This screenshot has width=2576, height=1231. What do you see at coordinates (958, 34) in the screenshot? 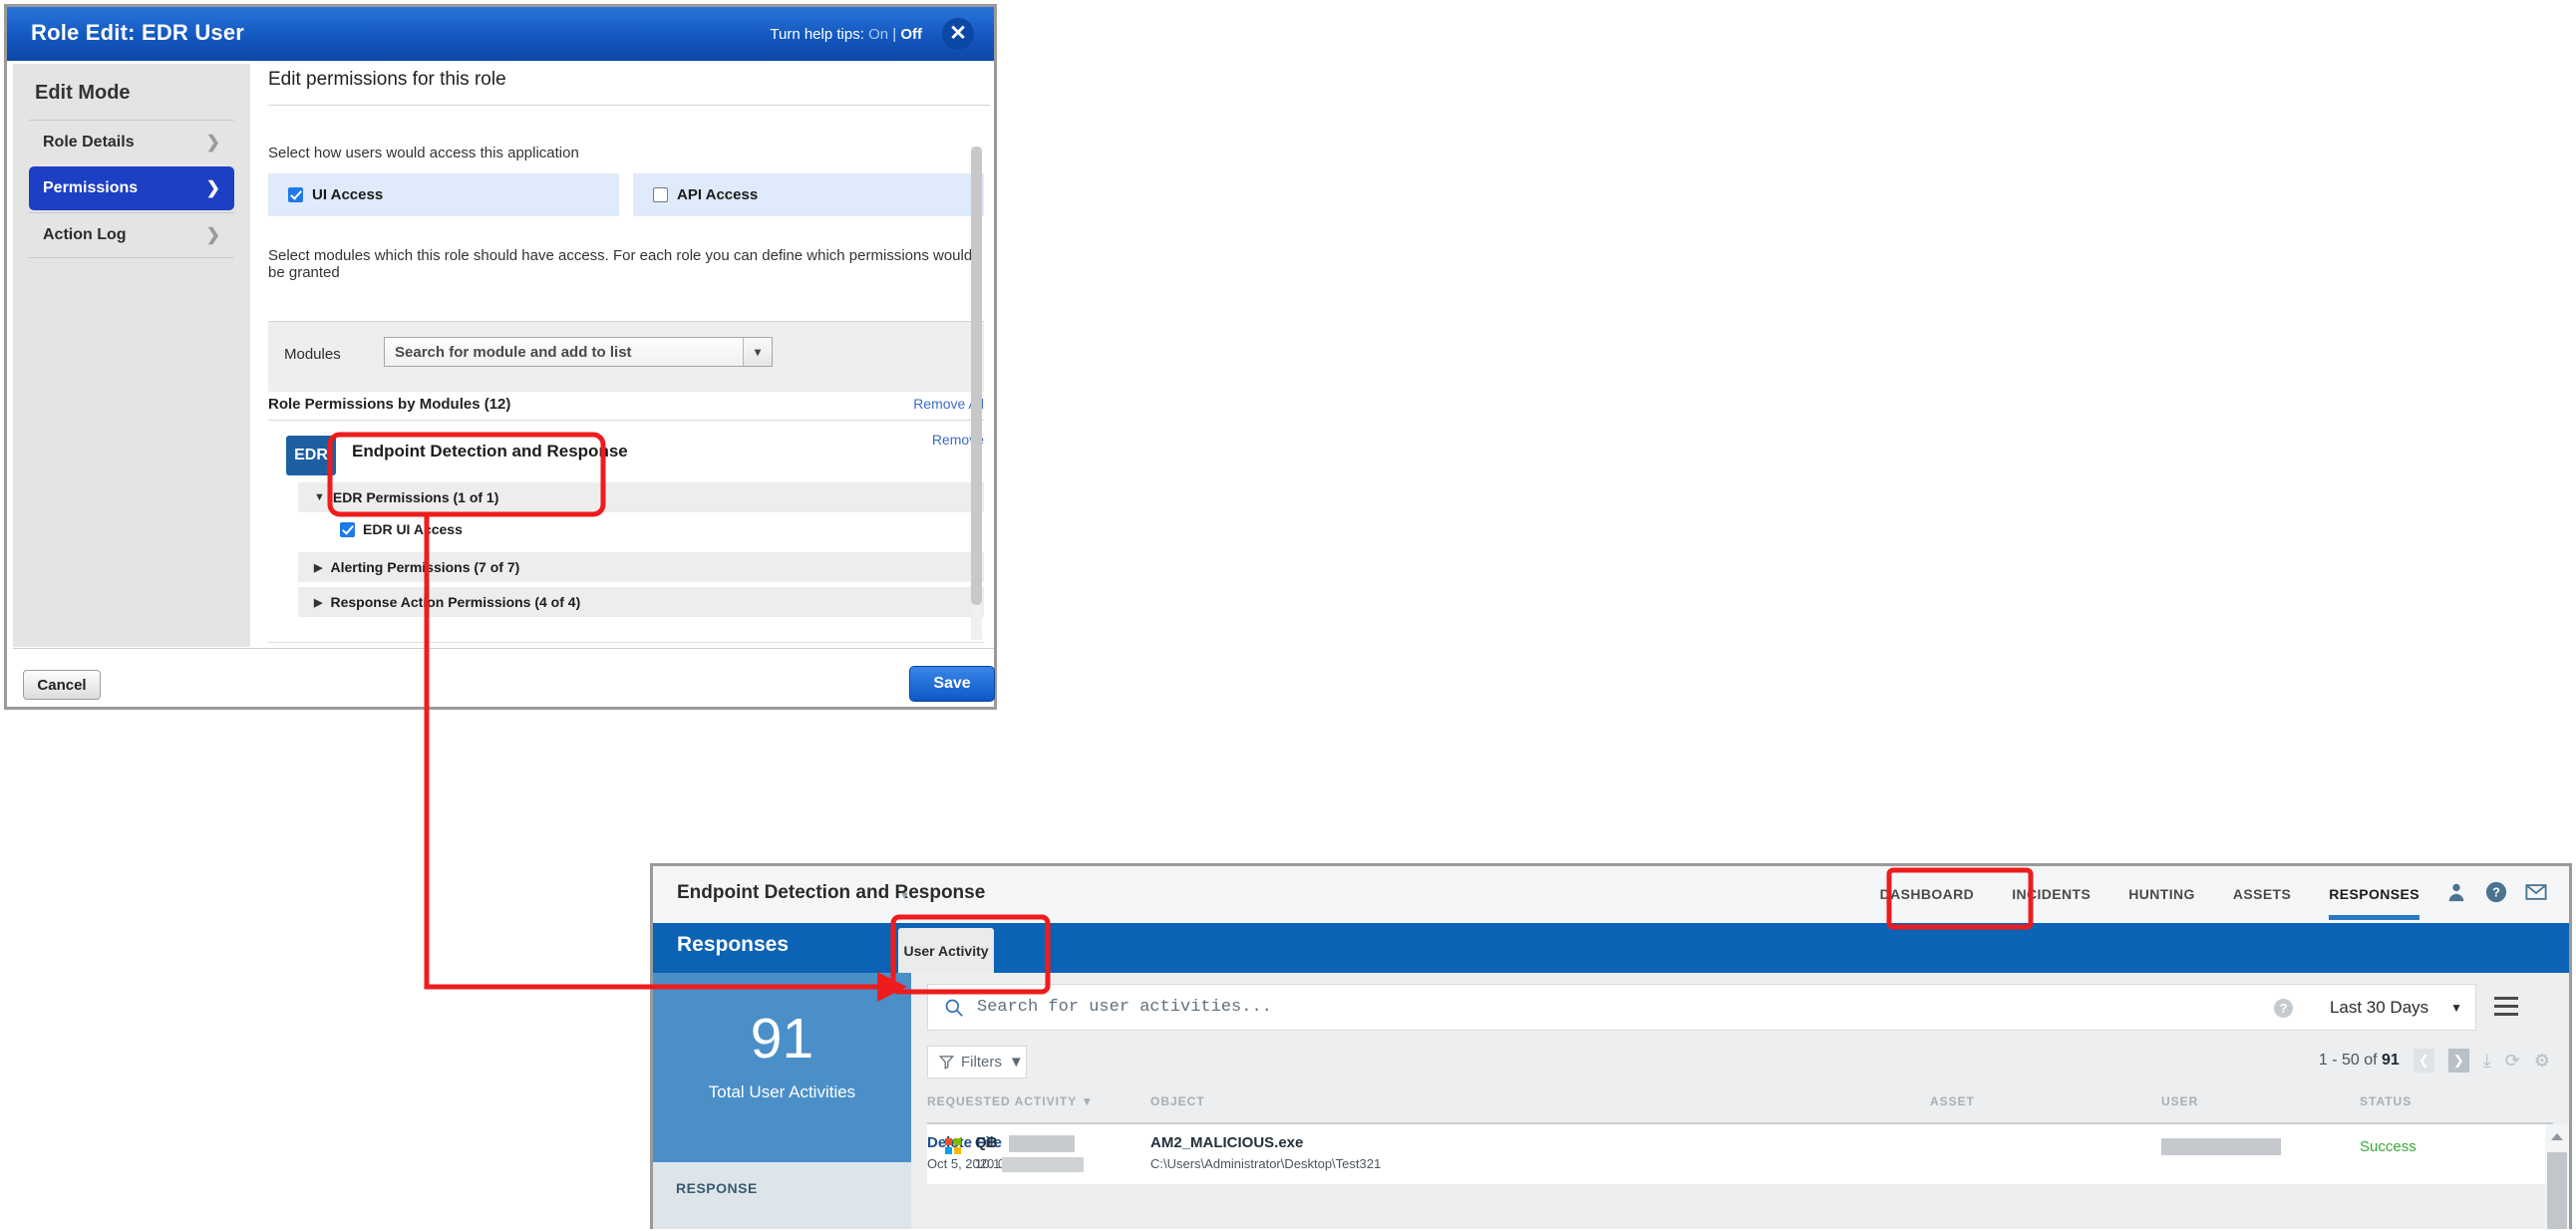
I see `close-icon: ✕` at bounding box center [958, 34].